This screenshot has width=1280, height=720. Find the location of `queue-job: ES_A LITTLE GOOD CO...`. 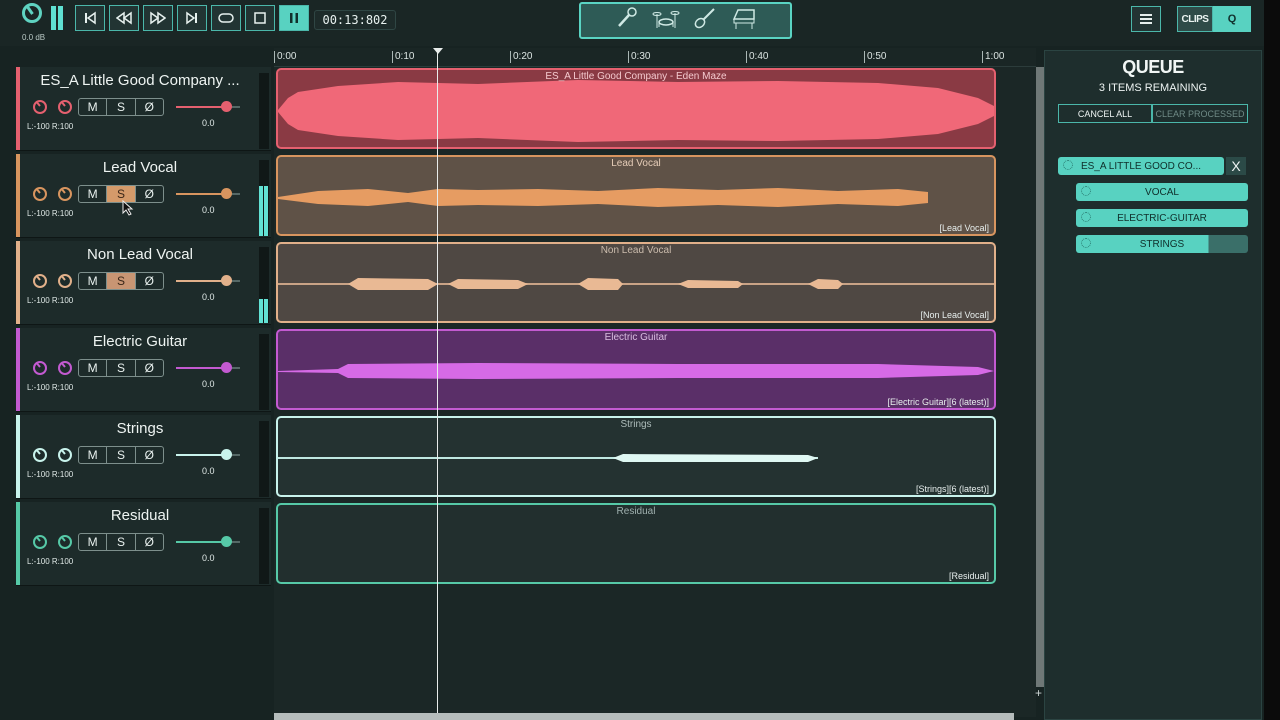

queue-job: ES_A LITTLE GOOD CO... is located at coordinates (1141, 166).